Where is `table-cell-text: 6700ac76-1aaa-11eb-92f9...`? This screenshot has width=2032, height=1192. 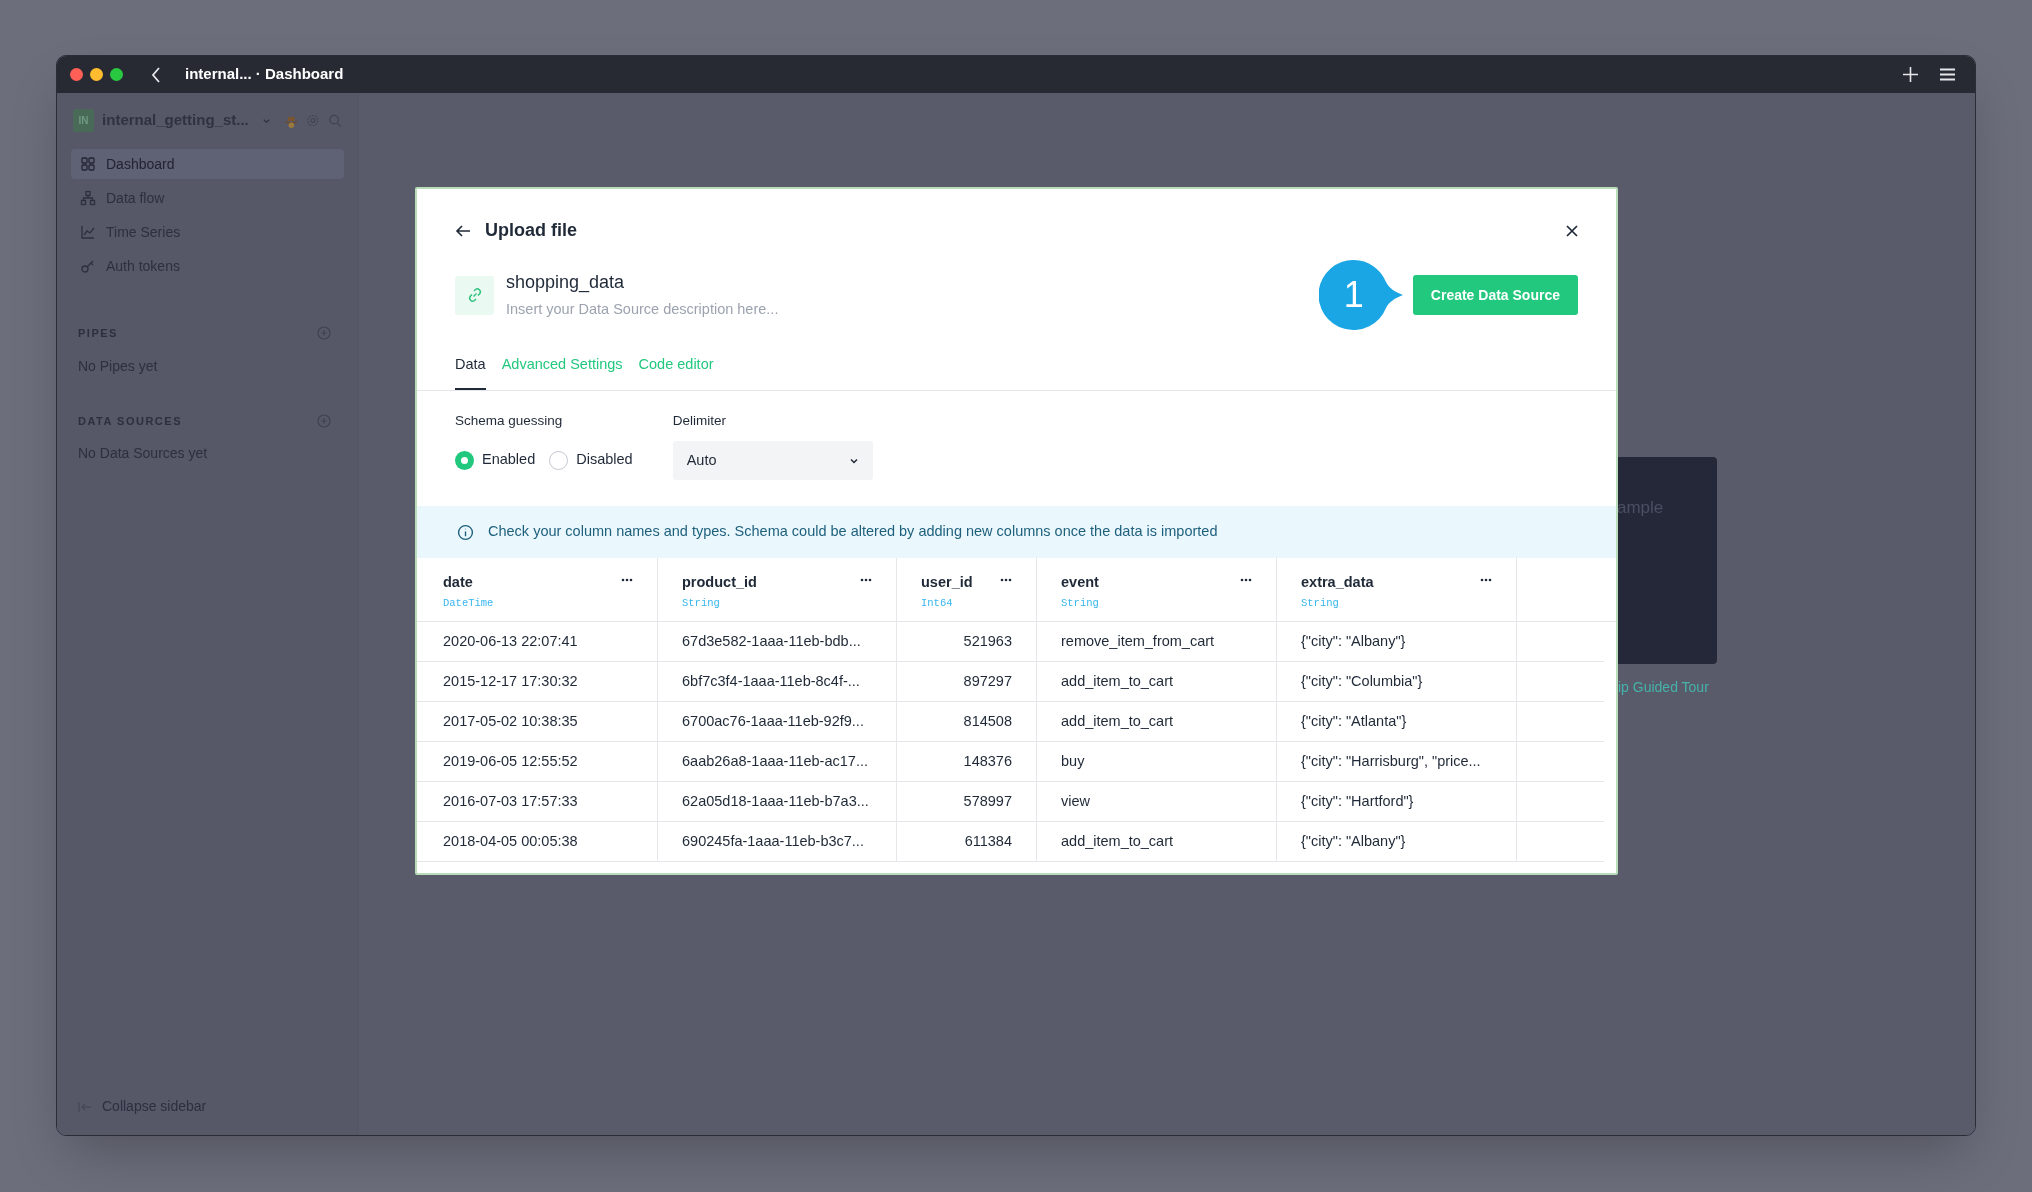
table-cell-text: 6700ac76-1aaa-11eb-92f9... is located at coordinates (773, 721).